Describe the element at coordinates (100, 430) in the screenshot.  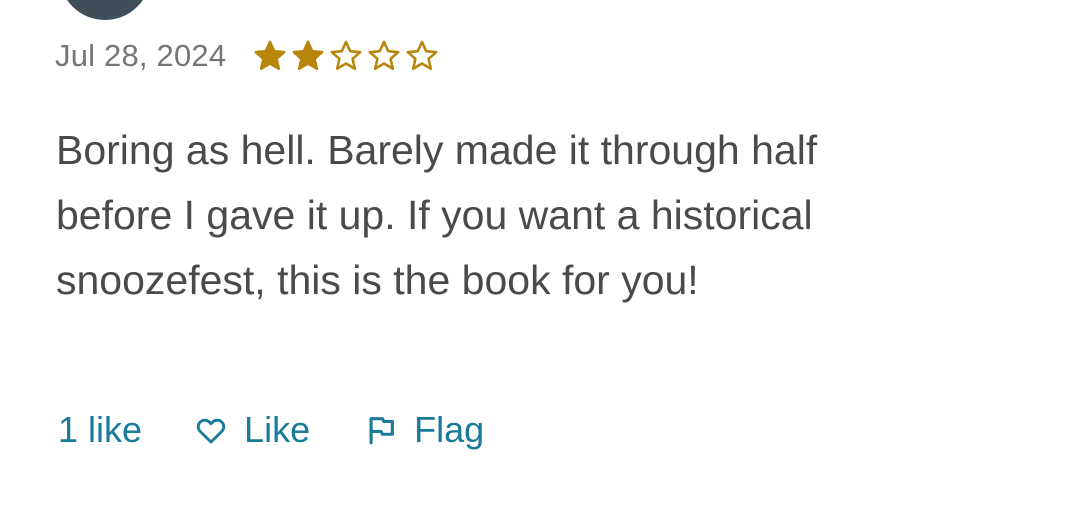
I see `likes-count: 1 like` at that location.